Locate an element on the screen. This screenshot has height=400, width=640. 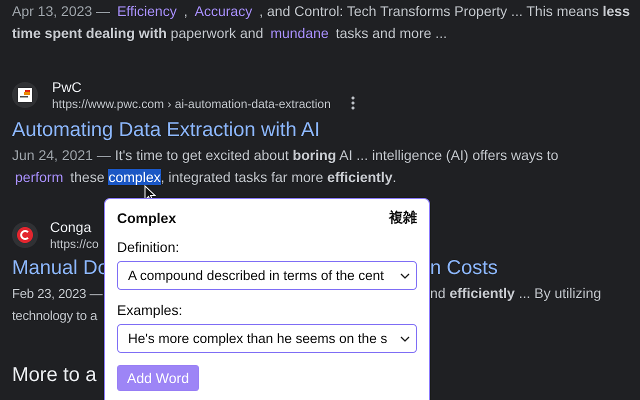
highlighted-word: Accuracy is located at coordinates (224, 11).